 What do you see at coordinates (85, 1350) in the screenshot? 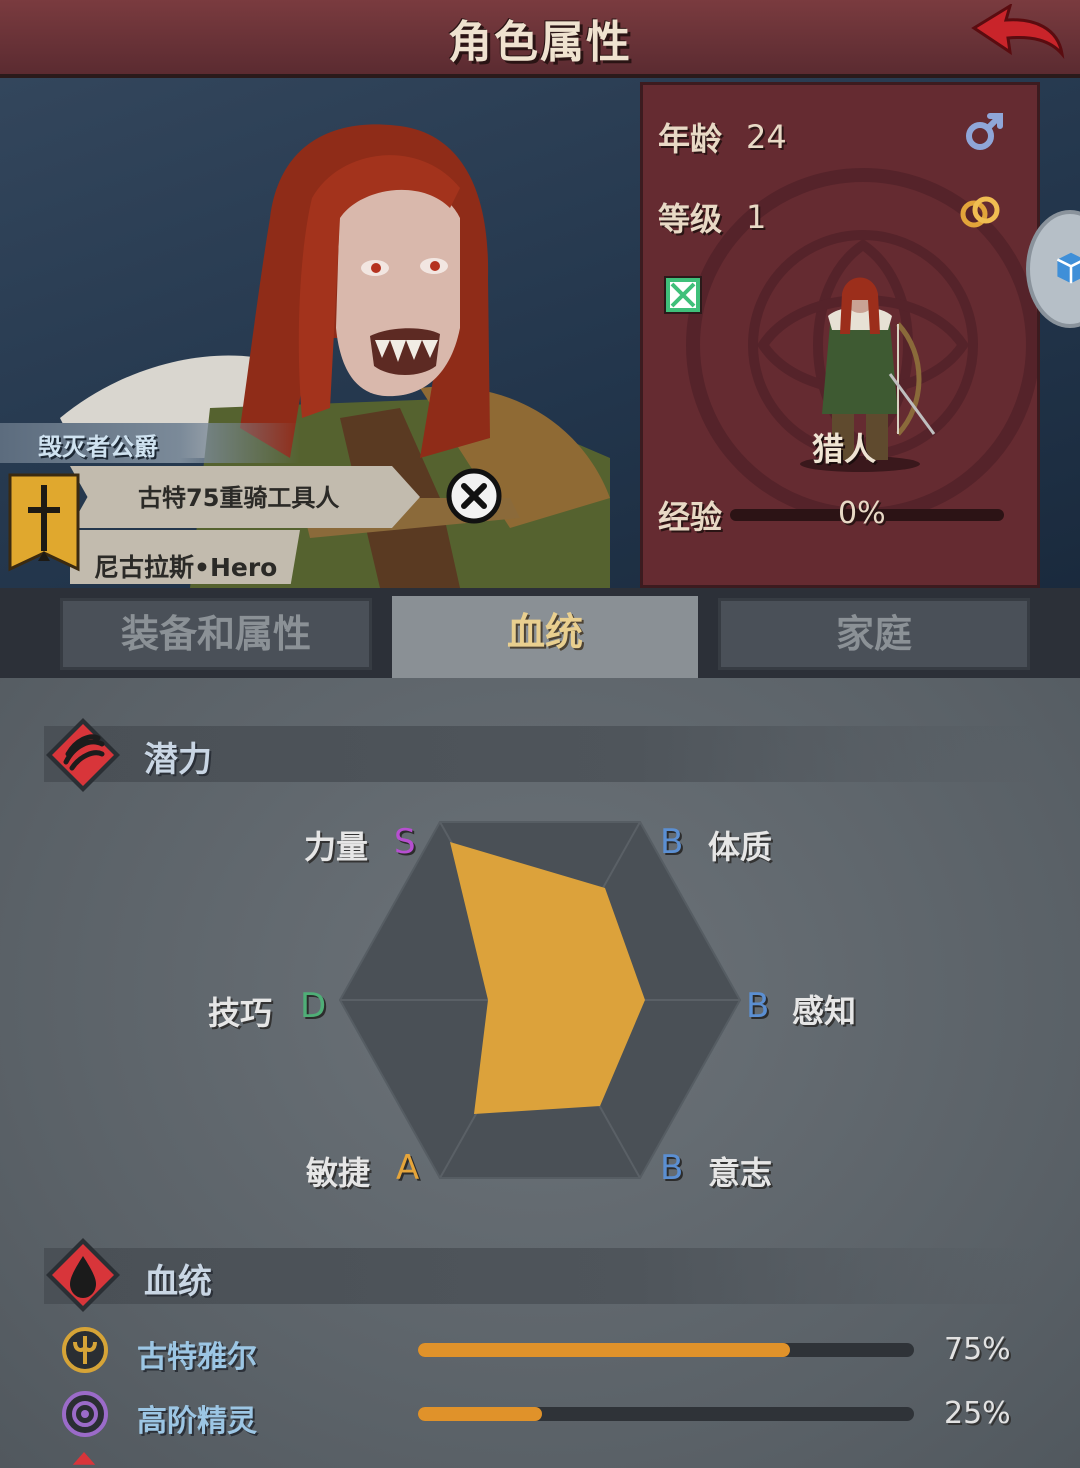
I see `gutjar-axe-icon` at bounding box center [85, 1350].